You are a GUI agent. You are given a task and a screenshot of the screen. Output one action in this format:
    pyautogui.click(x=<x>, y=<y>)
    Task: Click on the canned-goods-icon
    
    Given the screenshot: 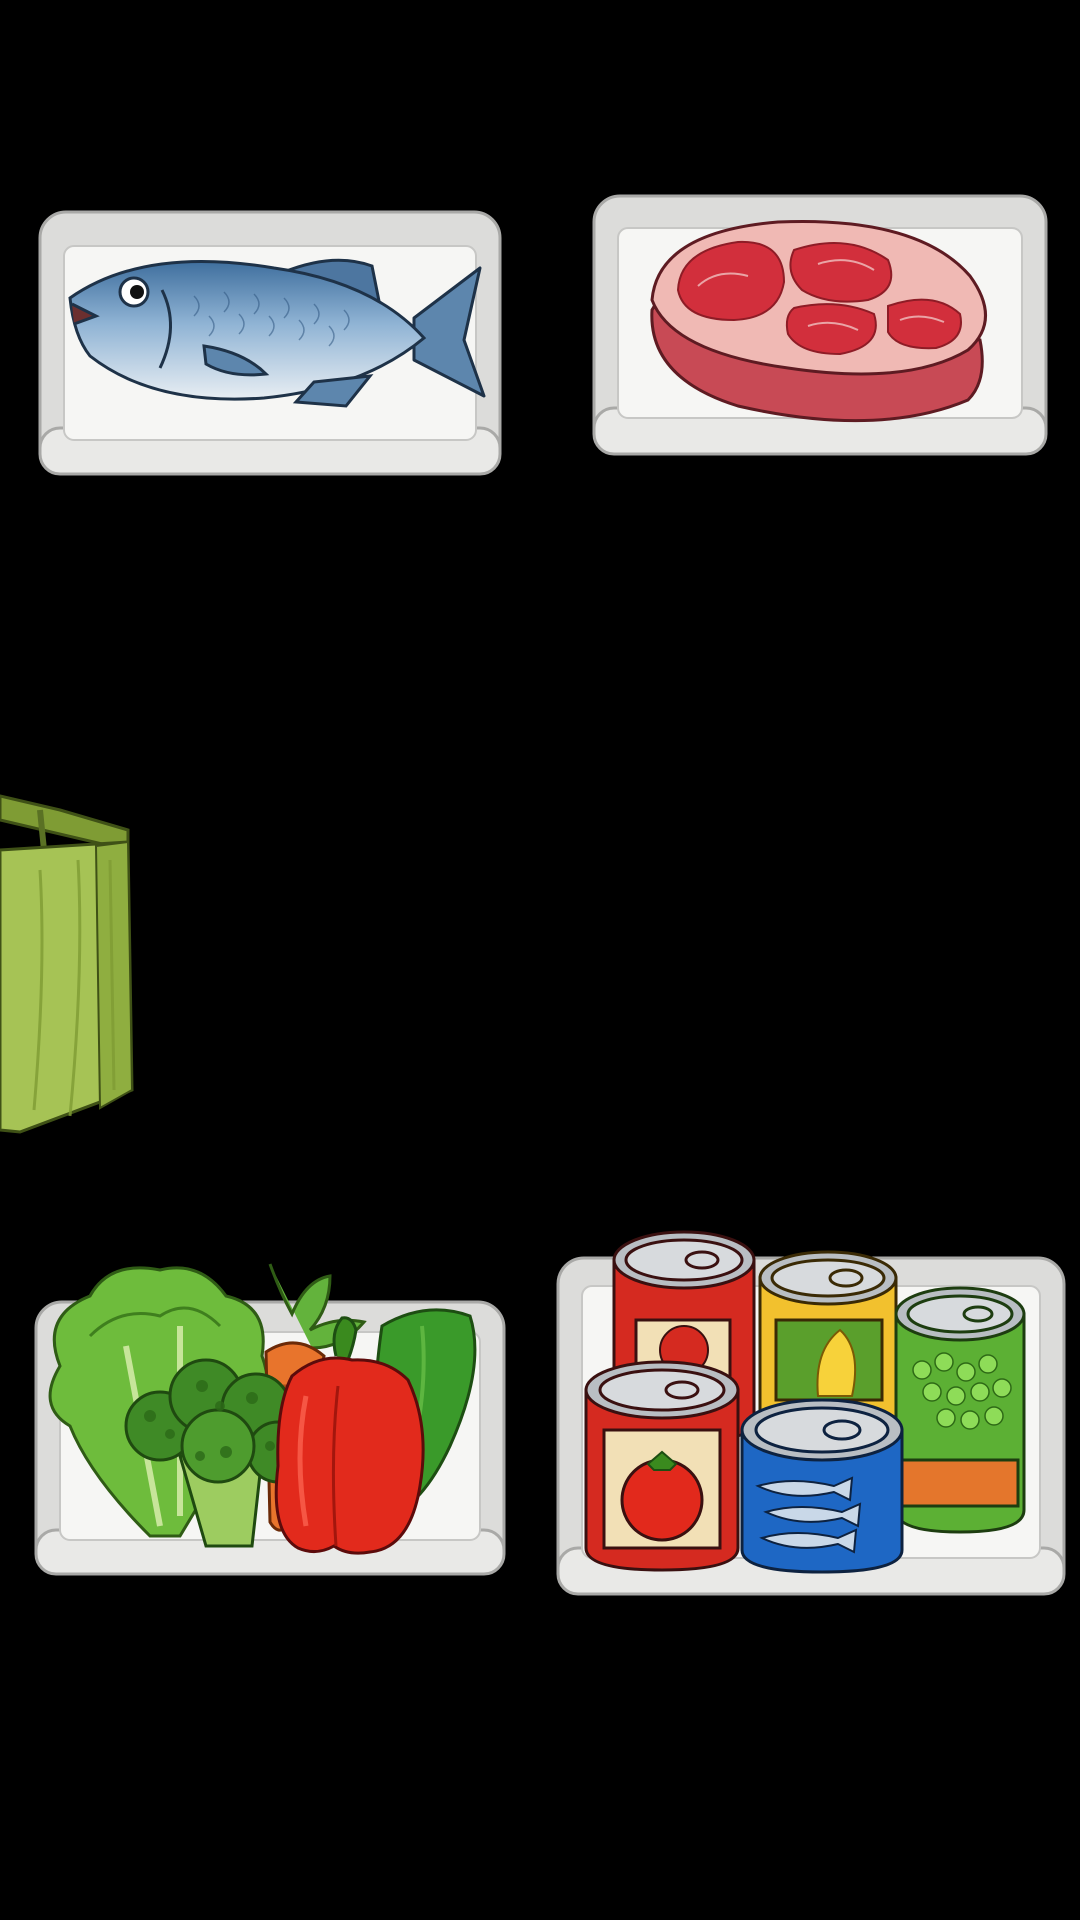 What is the action you would take?
    pyautogui.click(x=811, y=1413)
    